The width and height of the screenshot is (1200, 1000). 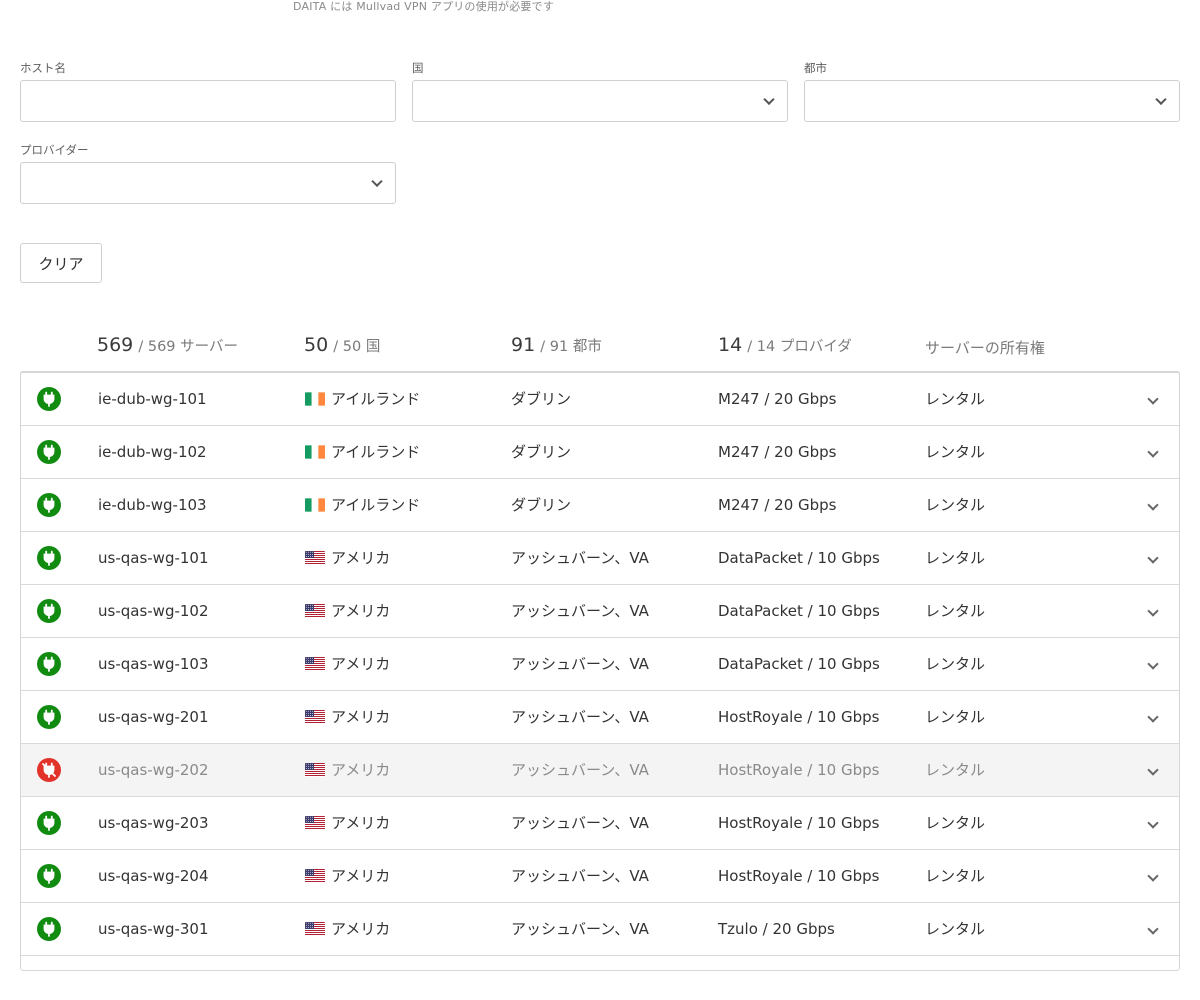 I want to click on hostname-cell: us-qas-wg-301, so click(x=153, y=929).